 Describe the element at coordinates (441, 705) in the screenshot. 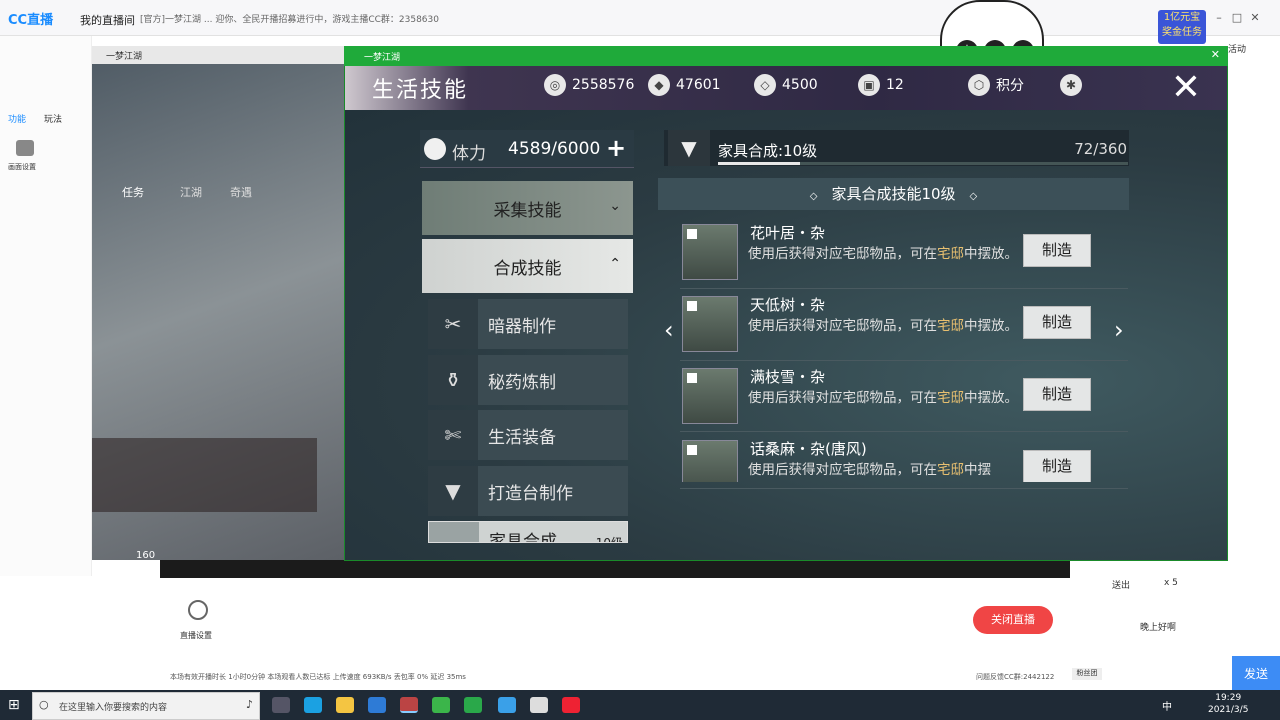

I see `app-icon-green` at that location.